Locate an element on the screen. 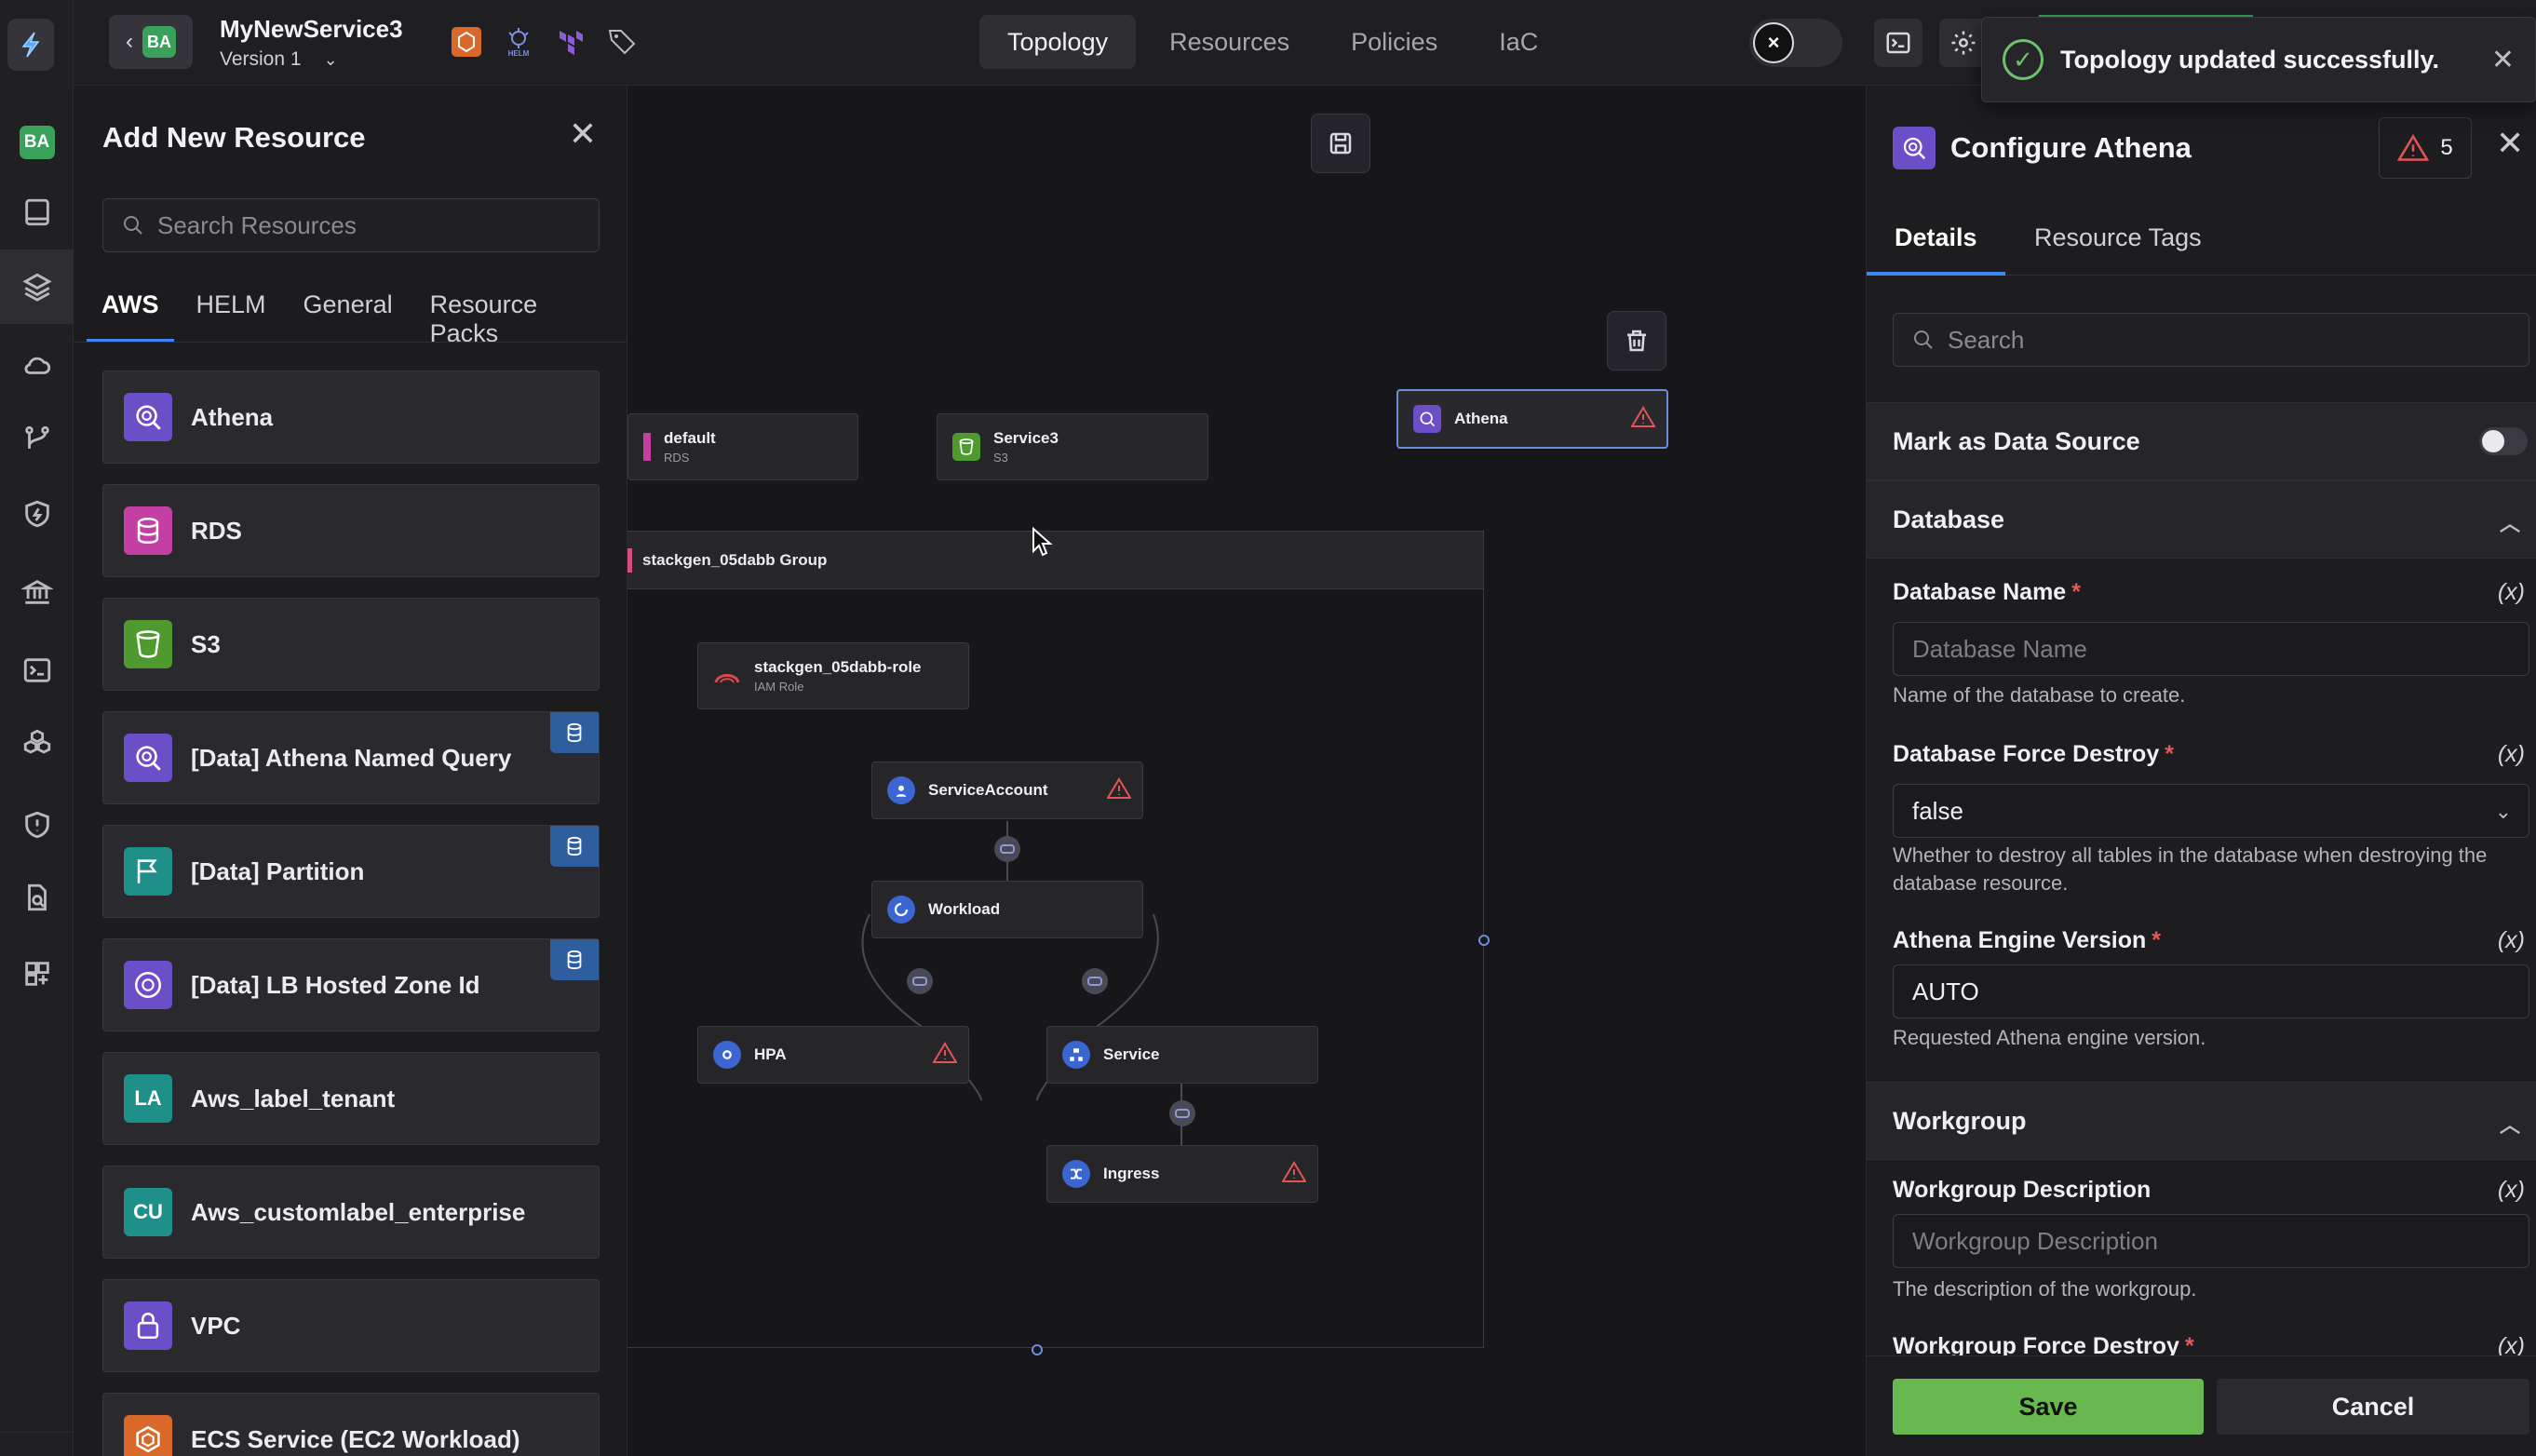 The image size is (2536, 1456). bank-icon is located at coordinates (37, 592).